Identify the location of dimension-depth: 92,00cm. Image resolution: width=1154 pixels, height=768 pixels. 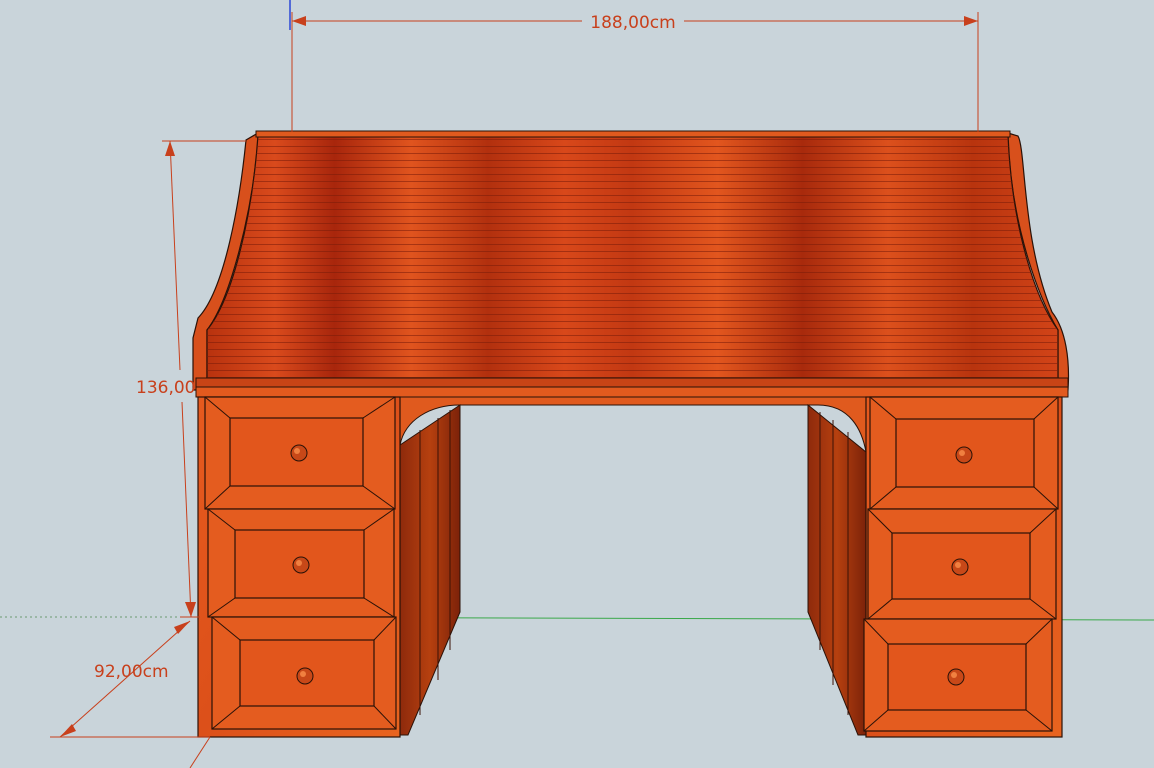
(130, 694).